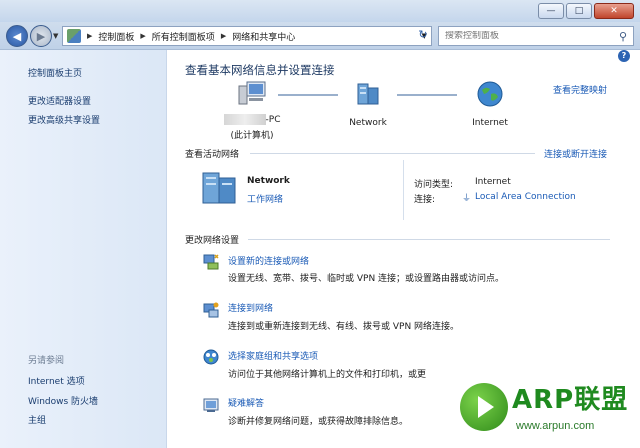 The height and width of the screenshot is (448, 640). I want to click on back-button: ◀, so click(17, 36).